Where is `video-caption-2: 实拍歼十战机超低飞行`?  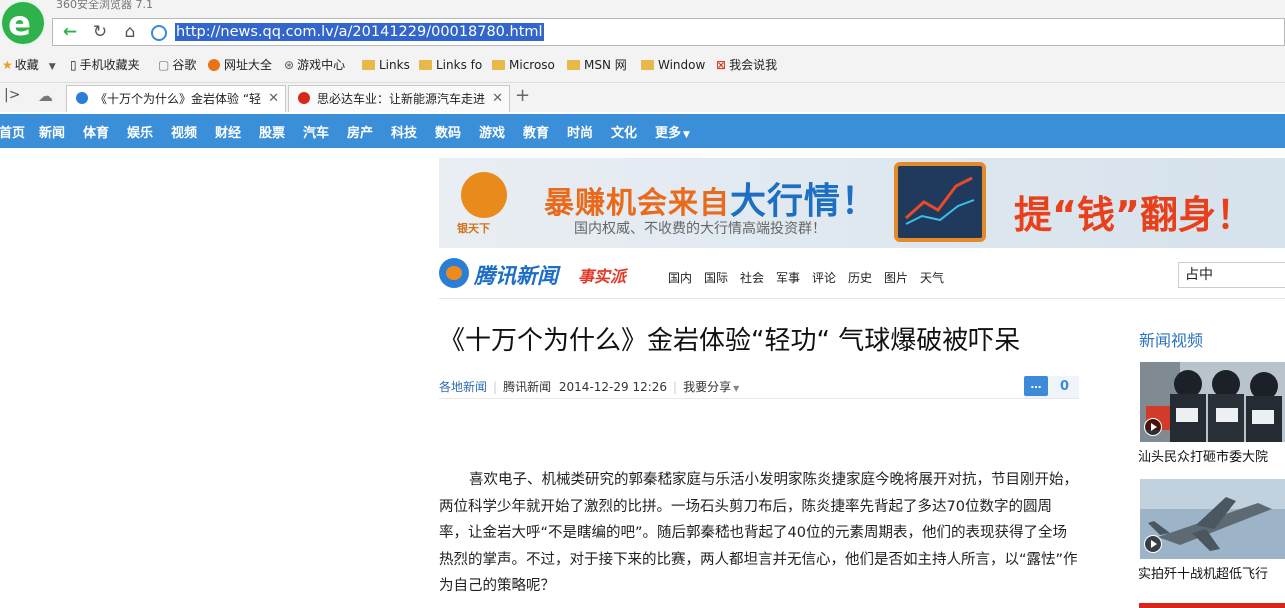
video-caption-2: 实拍歼十战机超低飞行 is located at coordinates (1203, 572).